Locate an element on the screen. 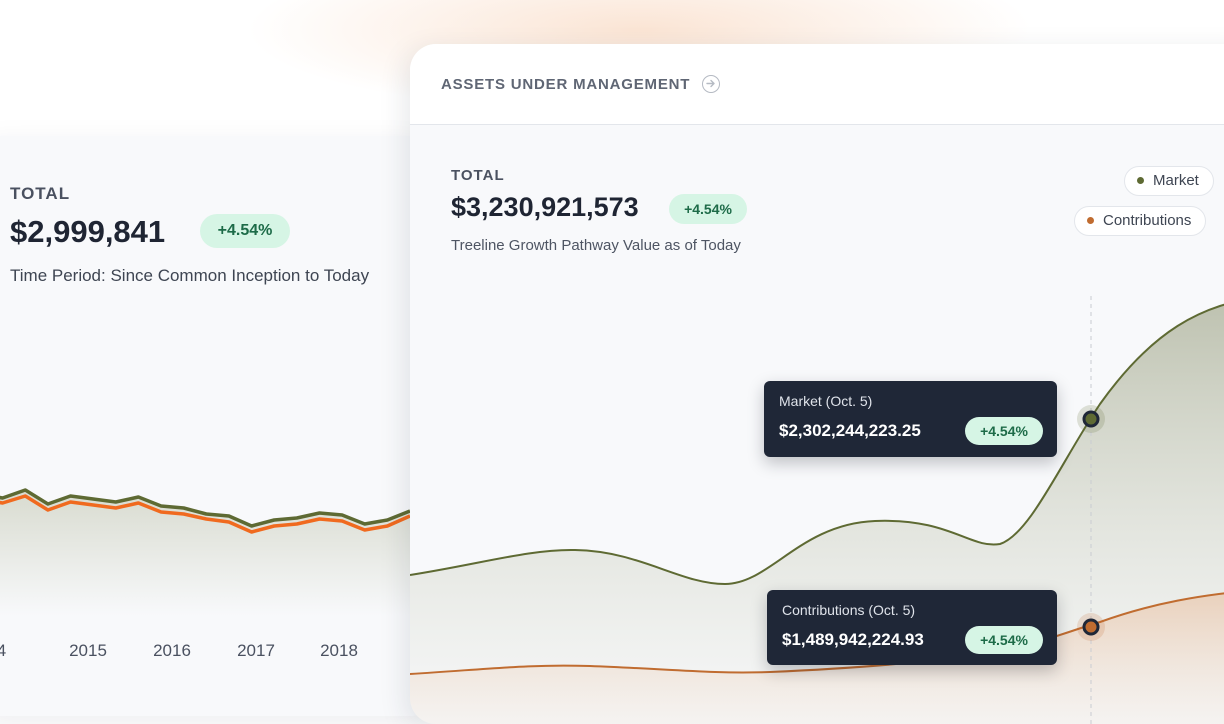 This screenshot has width=1224, height=724. performance-area is located at coordinates (205, 553).